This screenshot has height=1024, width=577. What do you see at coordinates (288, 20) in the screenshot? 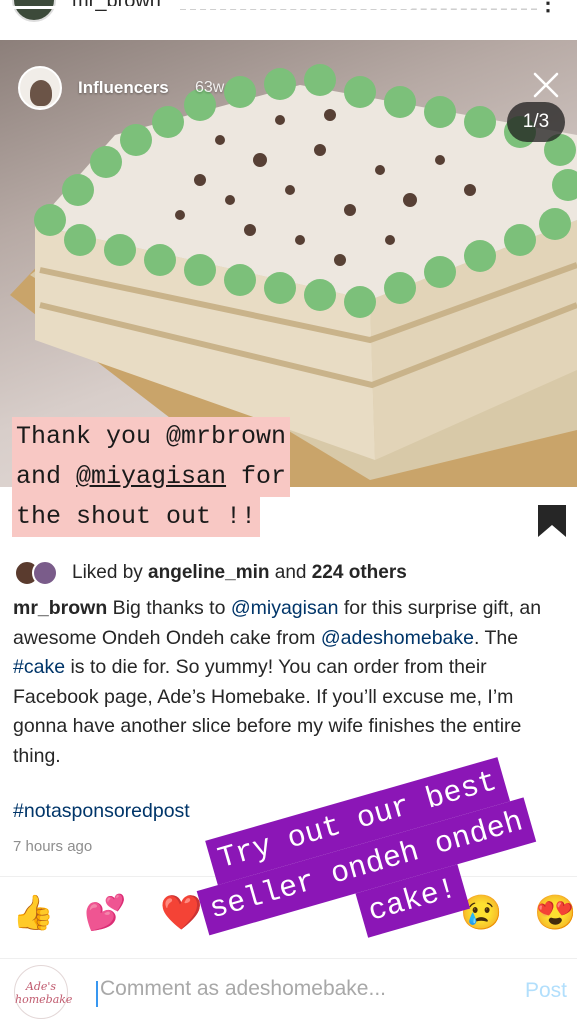
I see `feed-header: mr_brown ⋮` at bounding box center [288, 20].